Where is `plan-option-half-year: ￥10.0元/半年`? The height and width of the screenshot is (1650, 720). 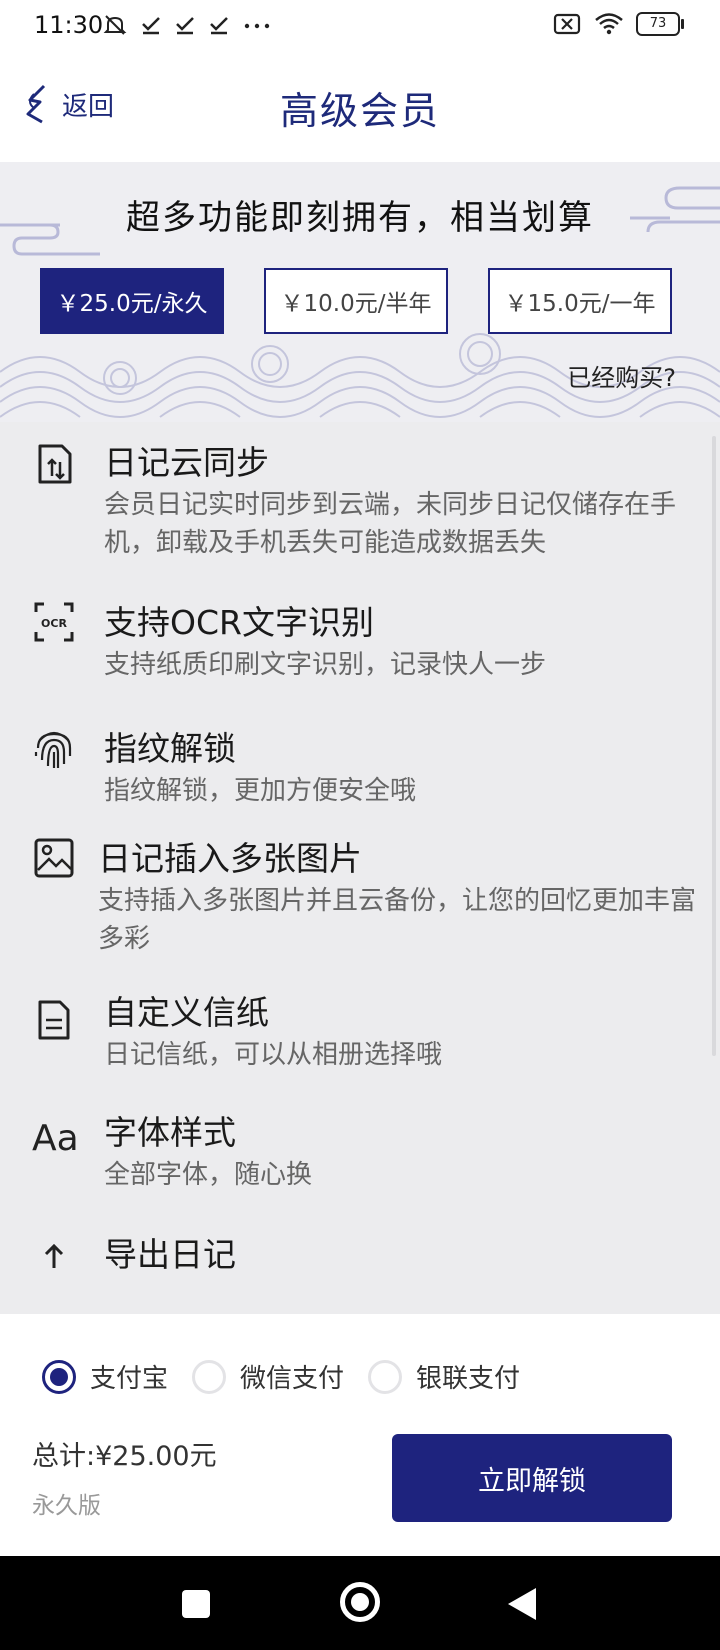
plan-option-half-year: ￥10.0元/半年 is located at coordinates (356, 301).